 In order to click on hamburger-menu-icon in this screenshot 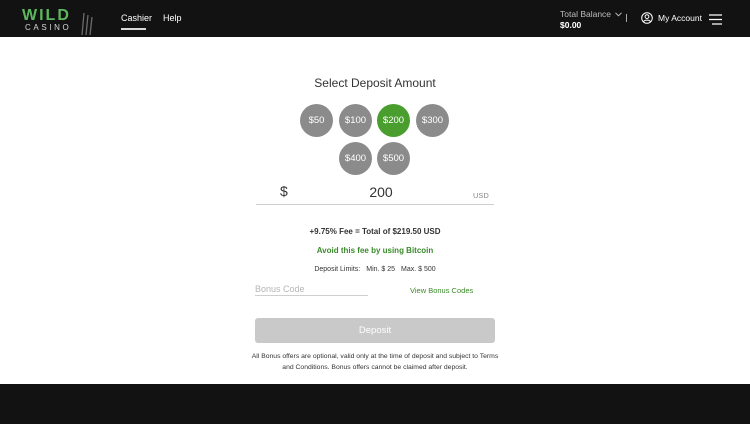, I will do `click(715, 19)`.